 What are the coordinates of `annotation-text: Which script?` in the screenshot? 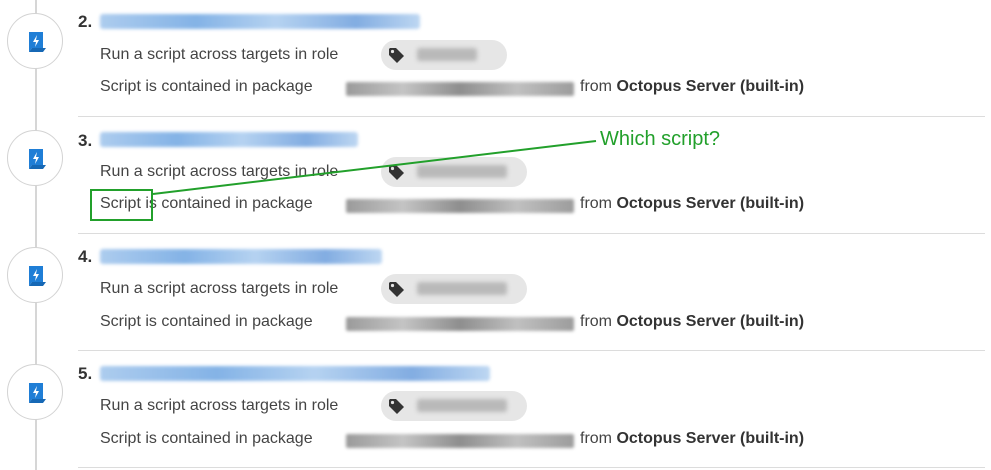 It's located at (660, 139).